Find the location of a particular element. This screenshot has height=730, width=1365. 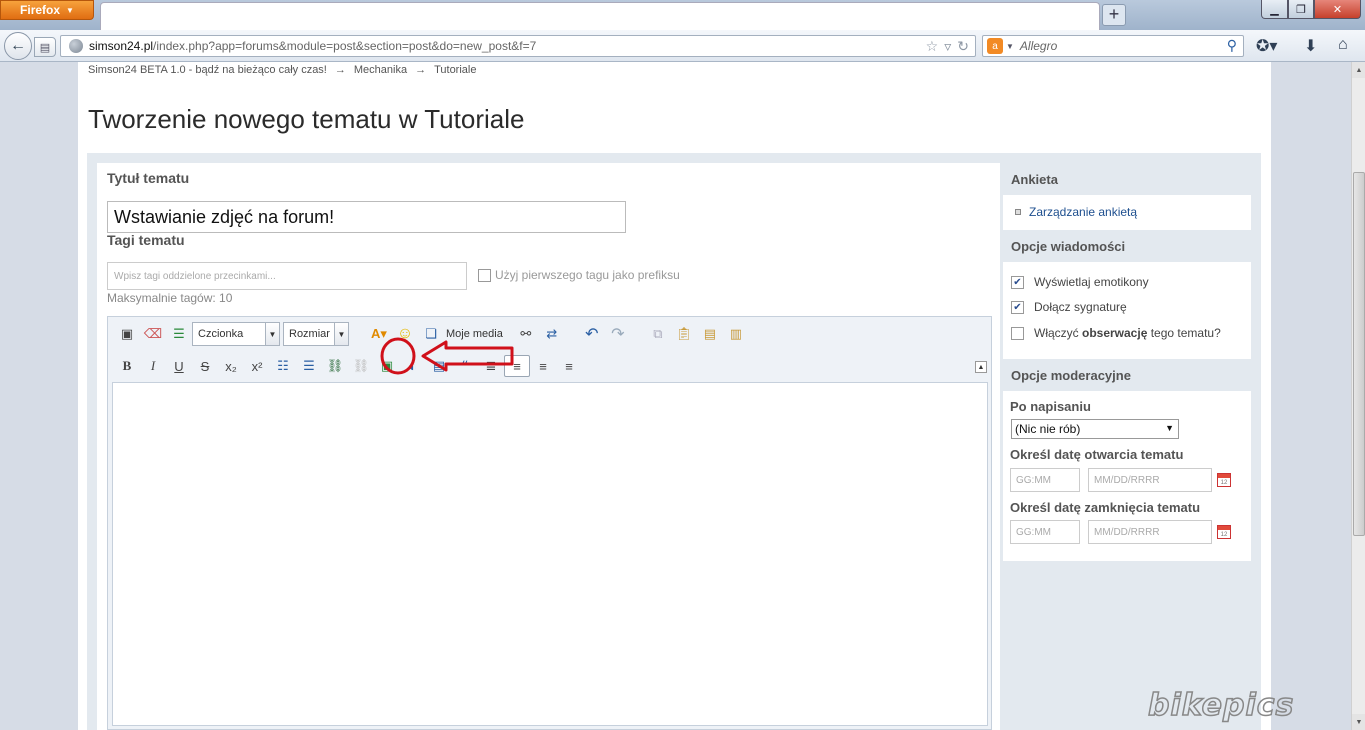

strikethrough-icon: S is located at coordinates (205, 366).